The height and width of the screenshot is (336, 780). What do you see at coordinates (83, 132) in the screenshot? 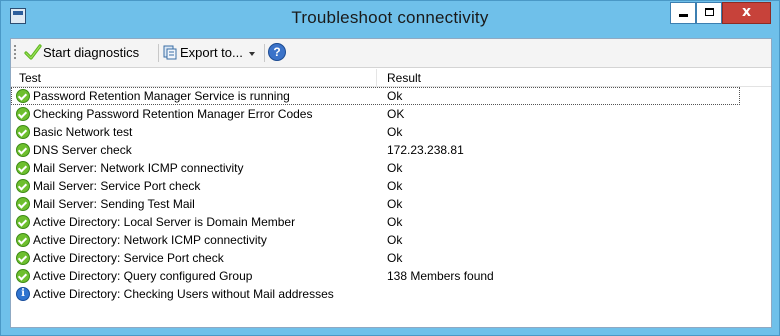
I see `test-name-cell: Basic Network test` at bounding box center [83, 132].